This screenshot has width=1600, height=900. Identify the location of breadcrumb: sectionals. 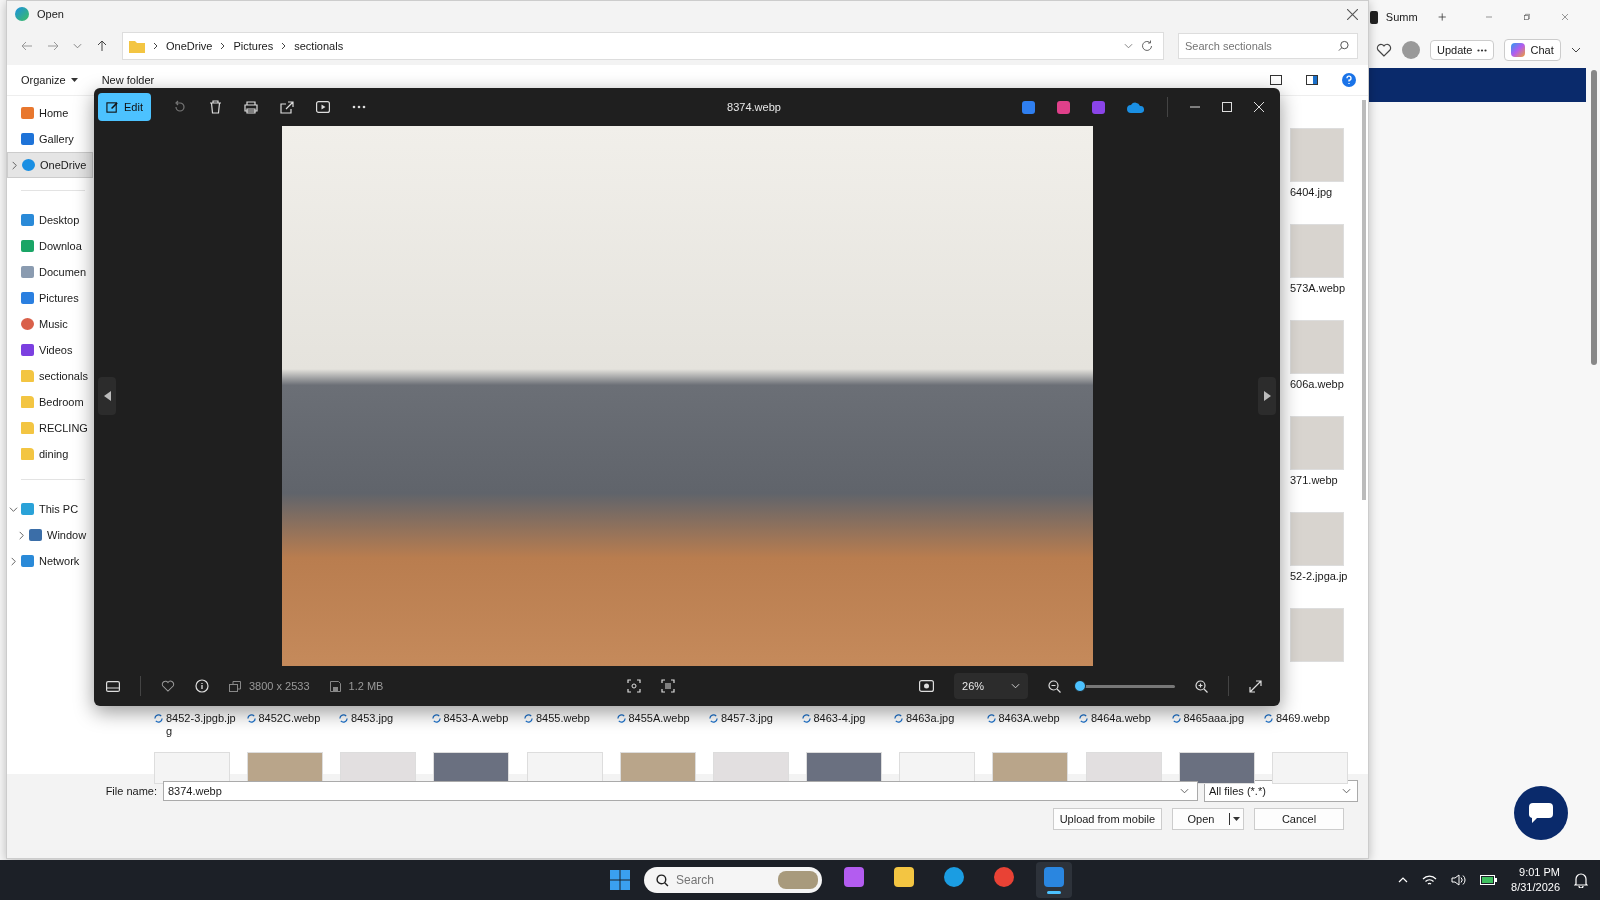
(319, 46).